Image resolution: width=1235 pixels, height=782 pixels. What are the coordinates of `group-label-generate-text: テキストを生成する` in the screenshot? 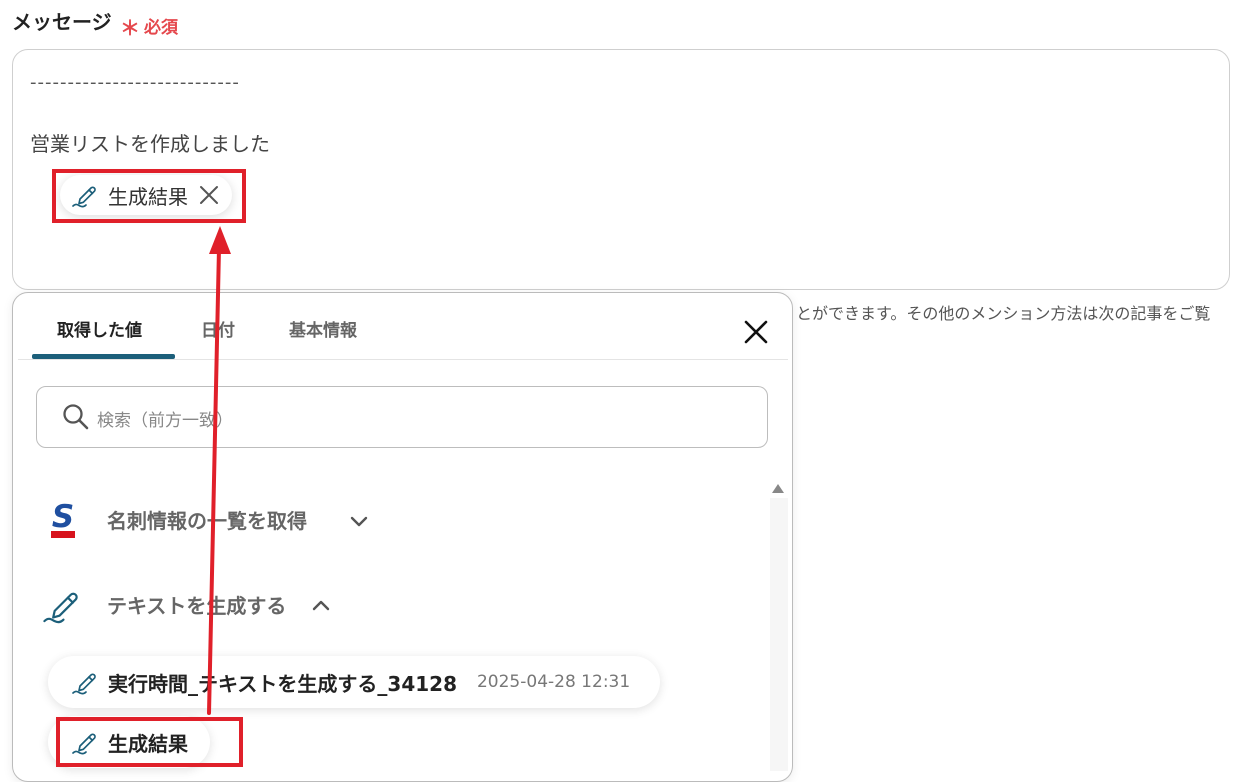 It's located at (196, 604).